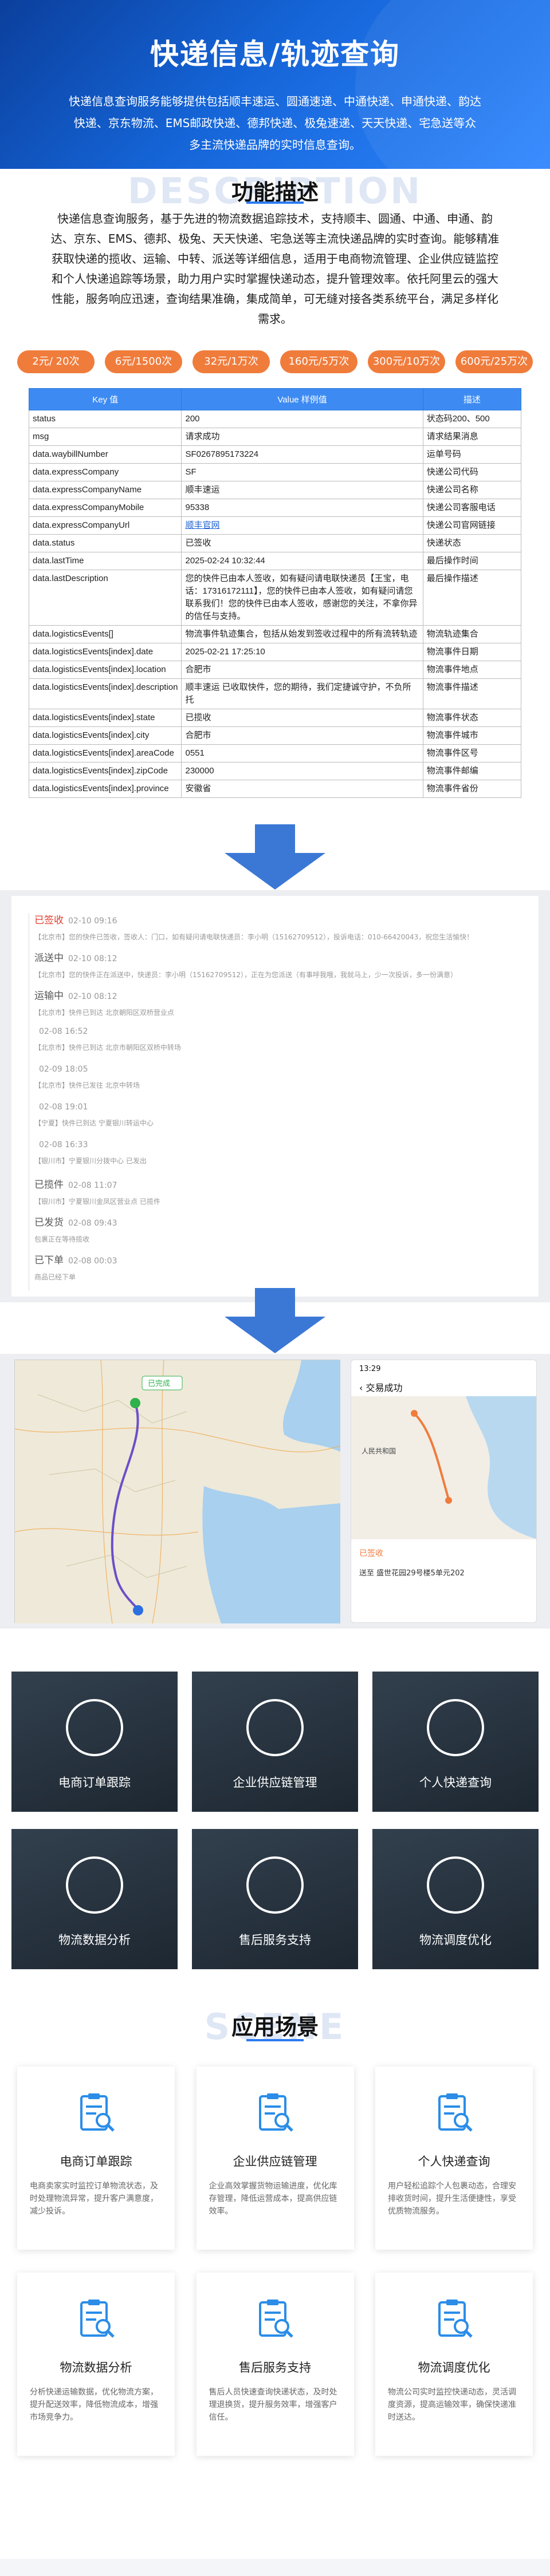 The height and width of the screenshot is (2576, 550). What do you see at coordinates (472, 718) in the screenshot?
I see `table-cell: 物流事件状态` at bounding box center [472, 718].